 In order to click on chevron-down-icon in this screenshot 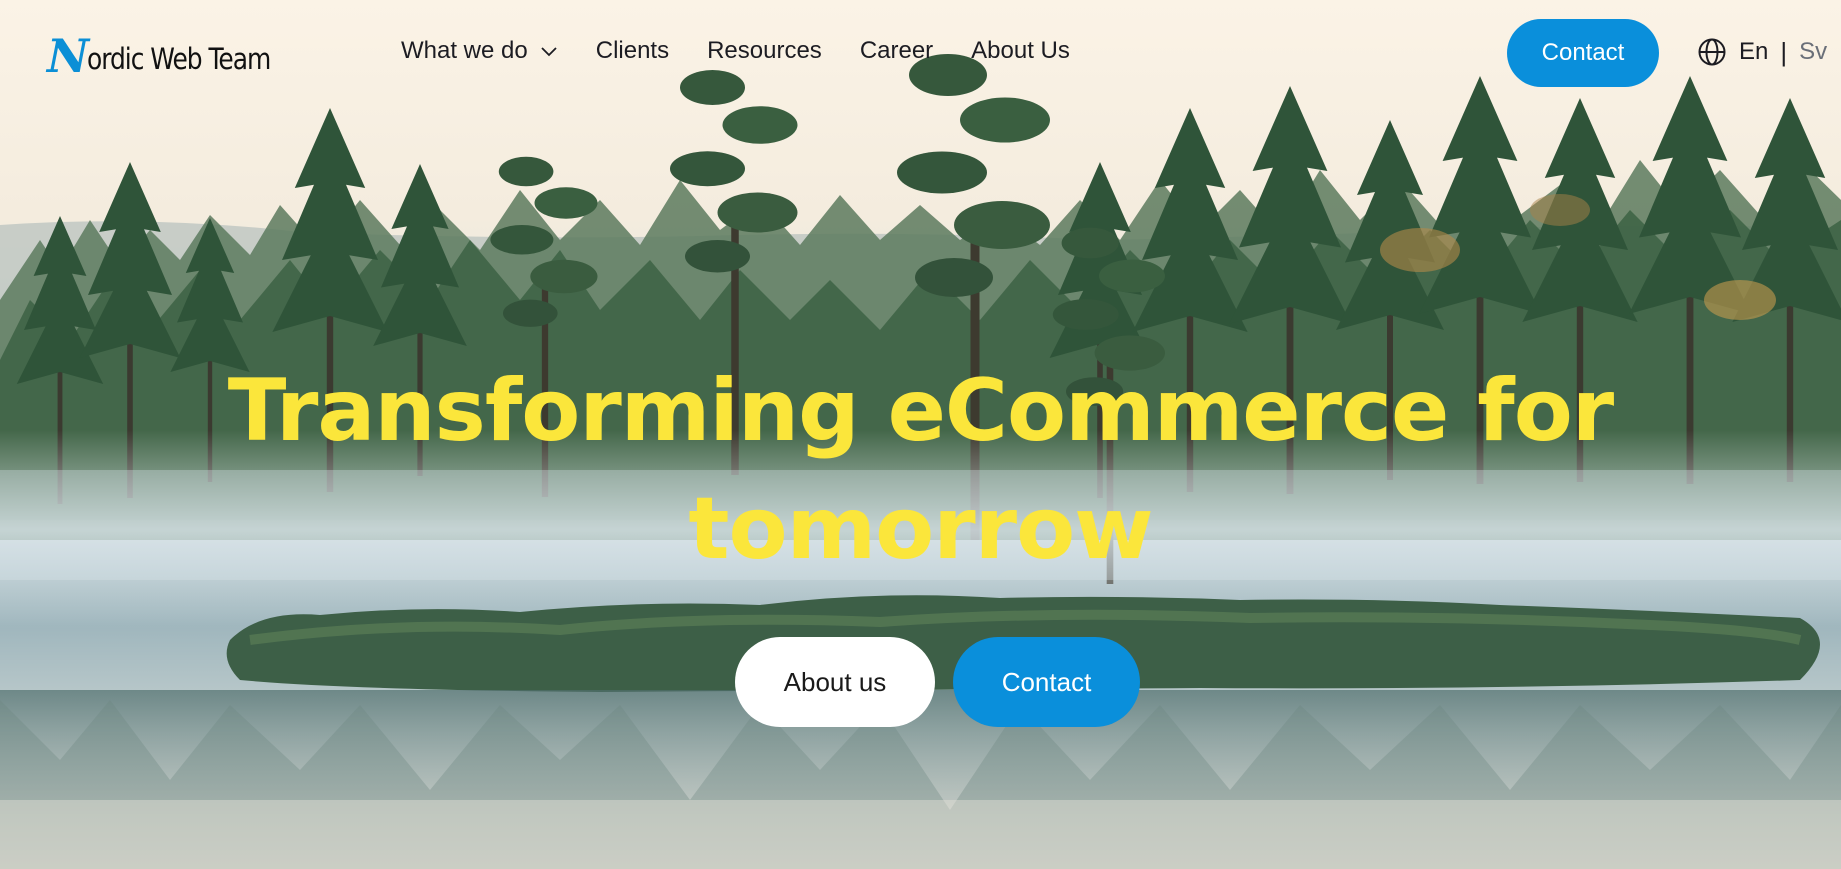, I will do `click(549, 52)`.